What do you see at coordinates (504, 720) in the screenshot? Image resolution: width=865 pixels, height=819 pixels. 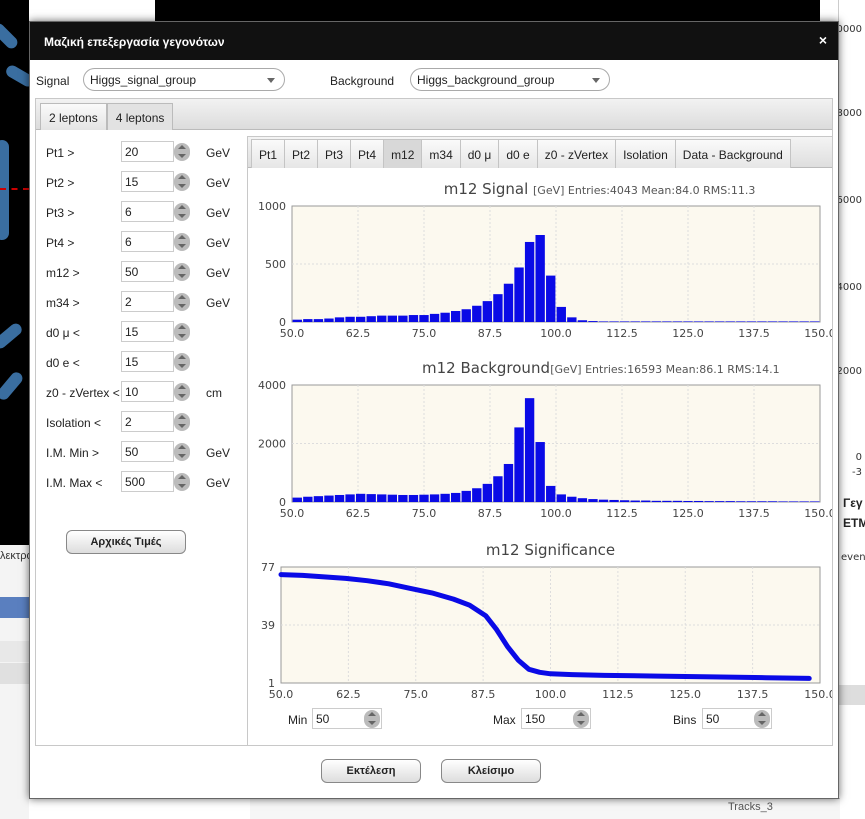 I see `range-max-label: Max` at bounding box center [504, 720].